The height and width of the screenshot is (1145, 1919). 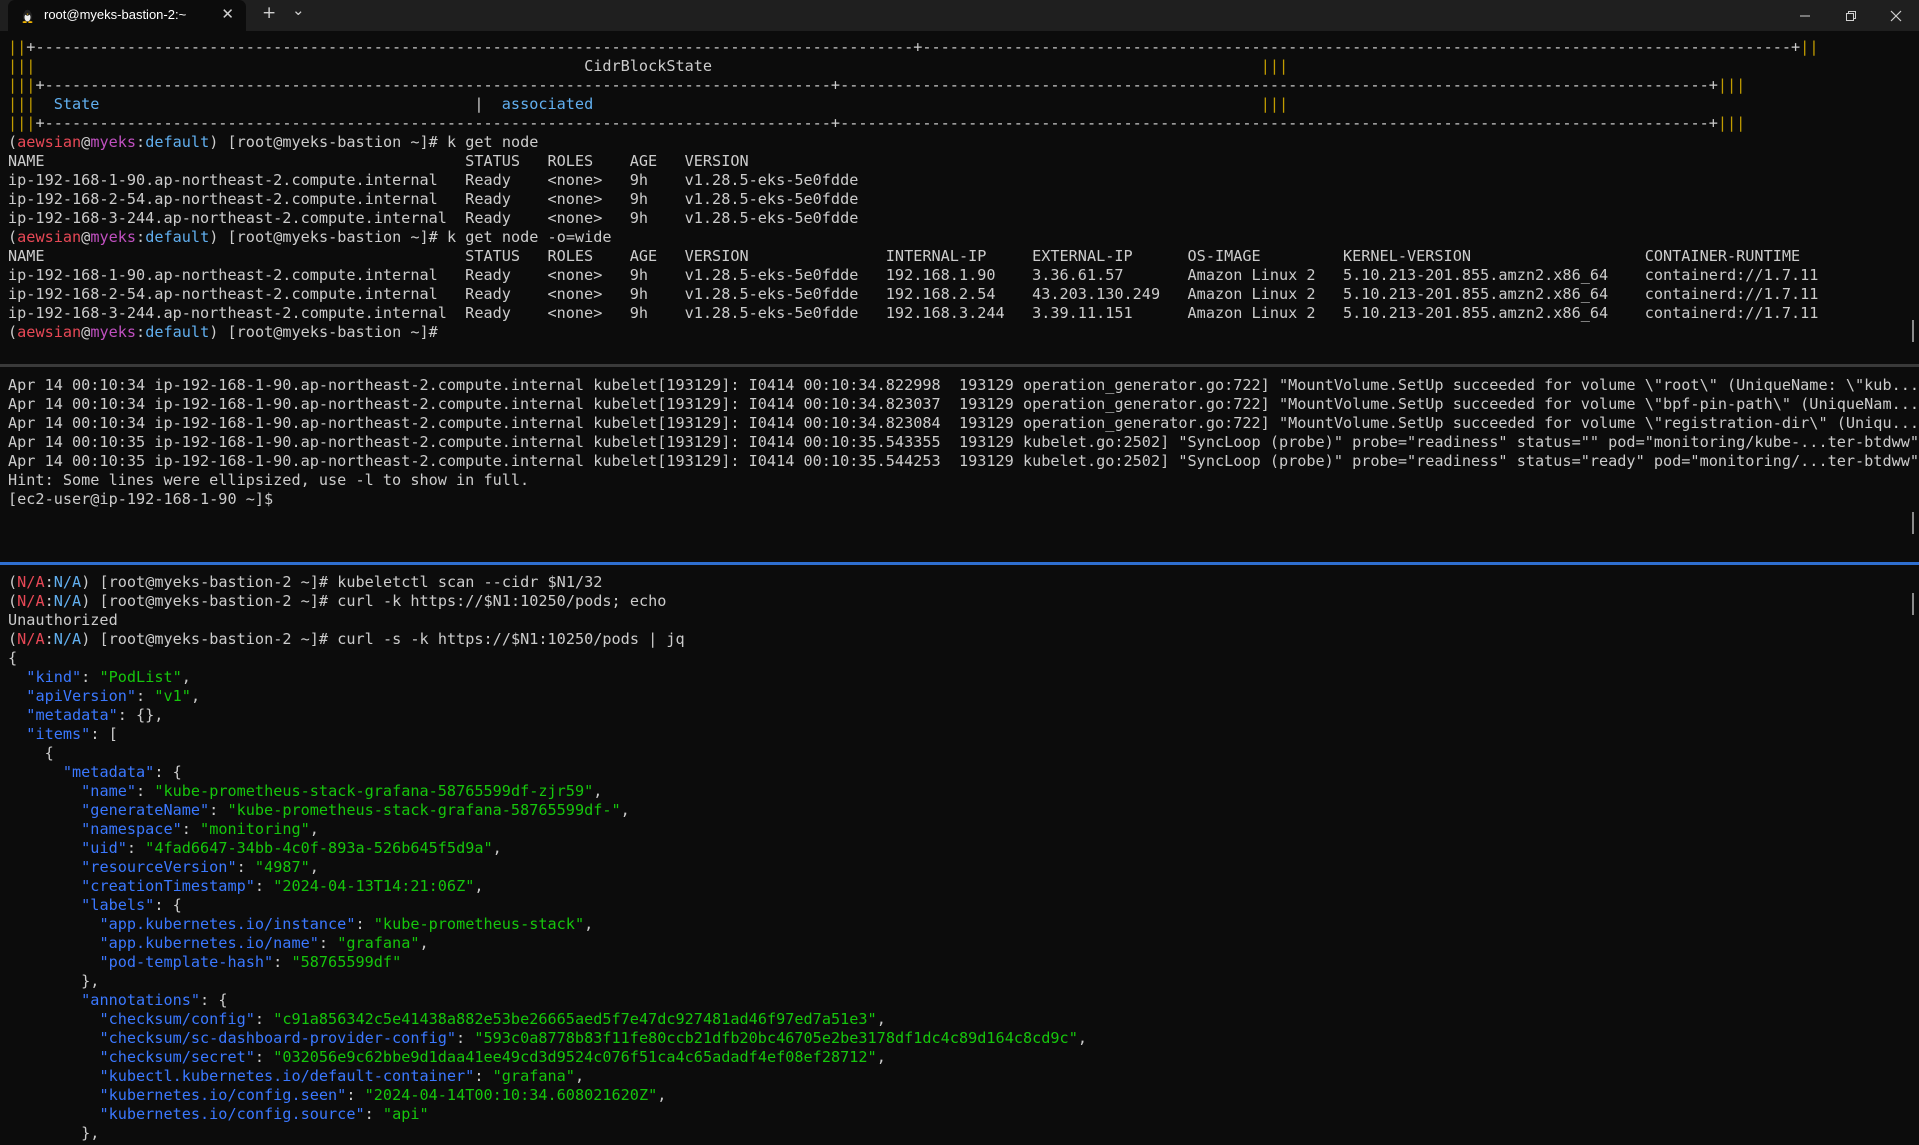 I want to click on table-title: CidrBlockState, so click(x=648, y=66).